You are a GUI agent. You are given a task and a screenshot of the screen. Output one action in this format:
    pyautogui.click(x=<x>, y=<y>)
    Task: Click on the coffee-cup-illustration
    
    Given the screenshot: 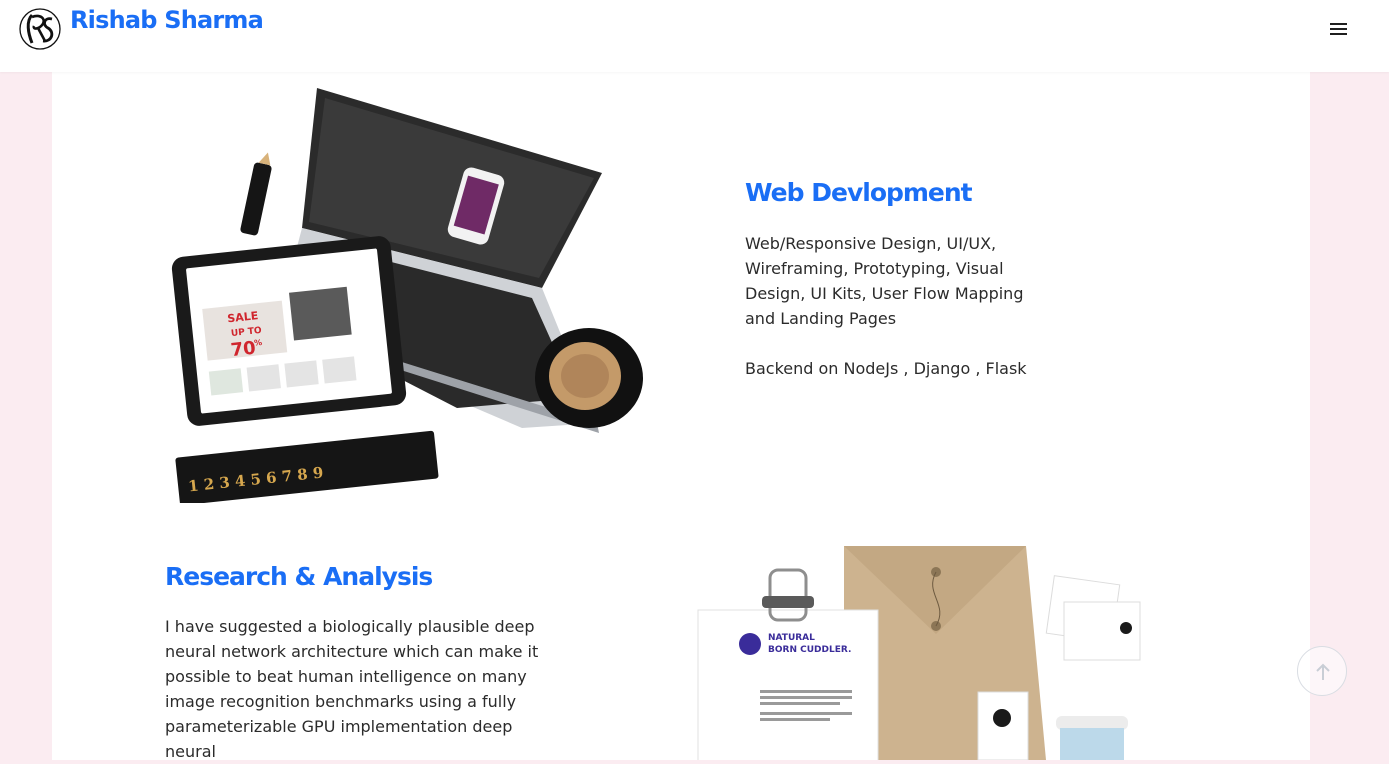 What is the action you would take?
    pyautogui.click(x=589, y=378)
    